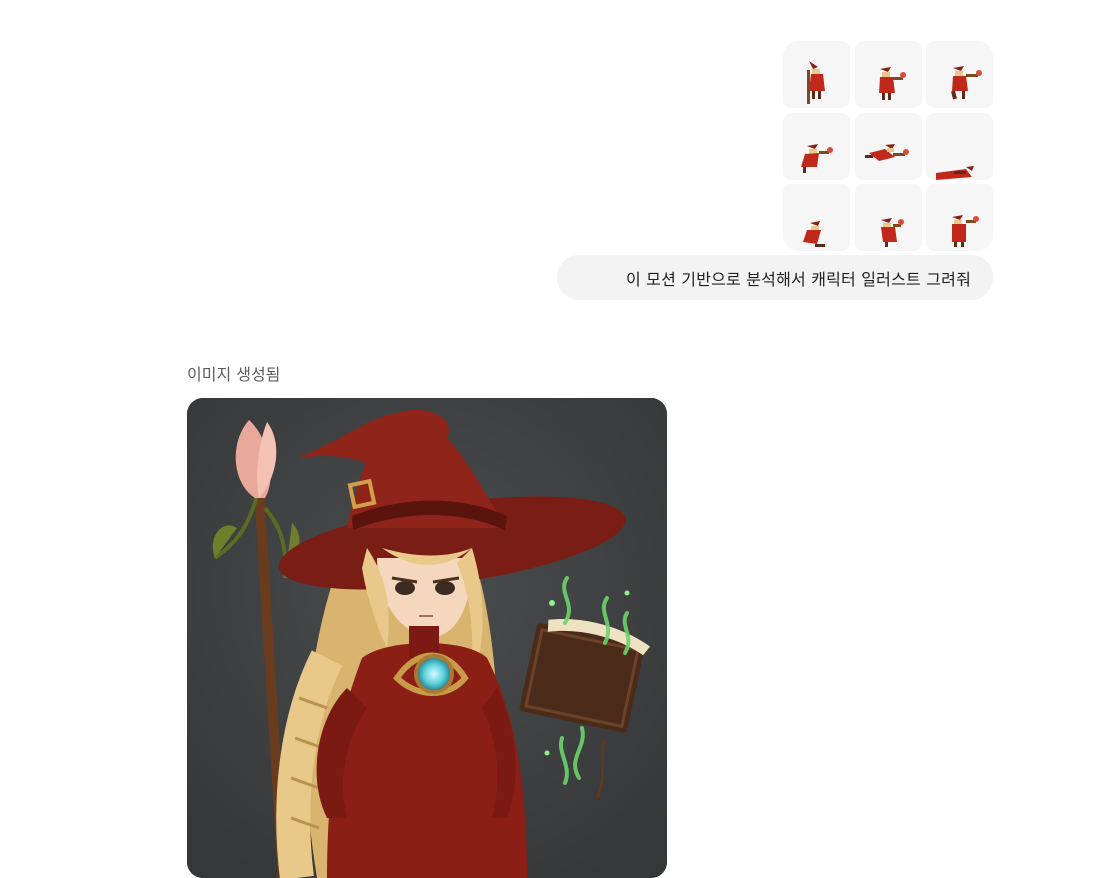 This screenshot has height=878, width=1099. I want to click on user-message-bubble: 이 모션 기반으로 분석해서 캐릭터 일러스트 그려줘, so click(775, 277).